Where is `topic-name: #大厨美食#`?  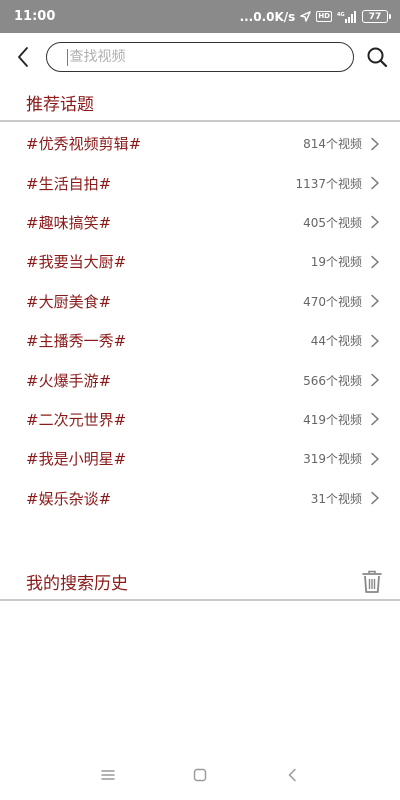
topic-name: #大厨美食# is located at coordinates (69, 301).